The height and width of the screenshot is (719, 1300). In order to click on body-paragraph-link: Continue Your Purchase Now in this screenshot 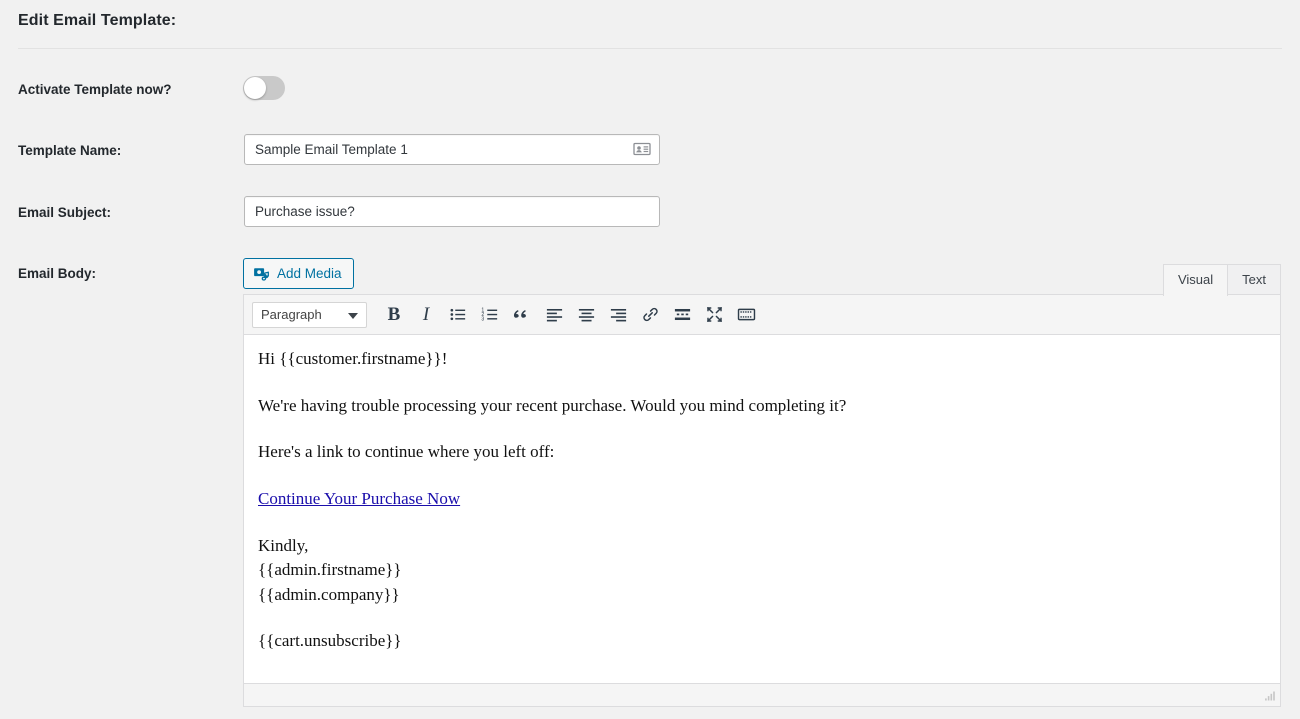, I will do `click(760, 499)`.